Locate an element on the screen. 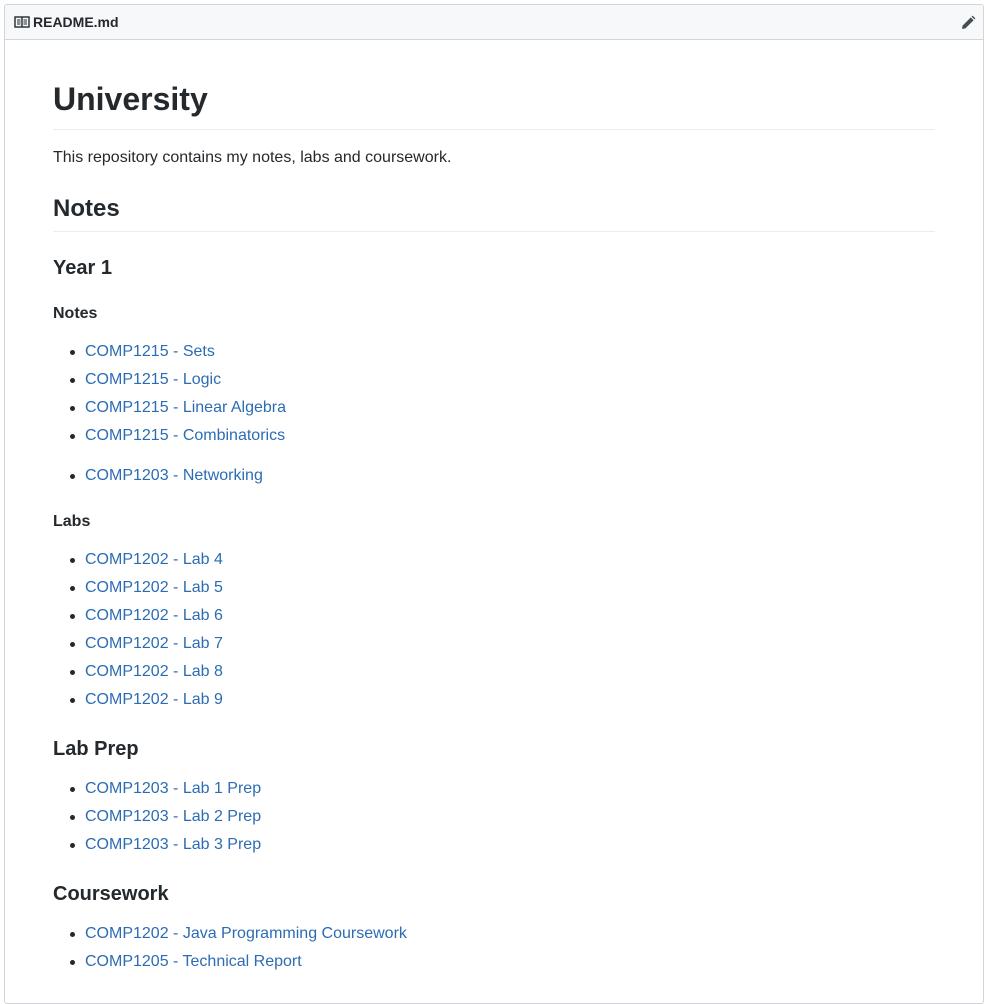 The width and height of the screenshot is (998, 1004). lab-link-7: COMP1202 - Lab 7 is located at coordinates (154, 643).